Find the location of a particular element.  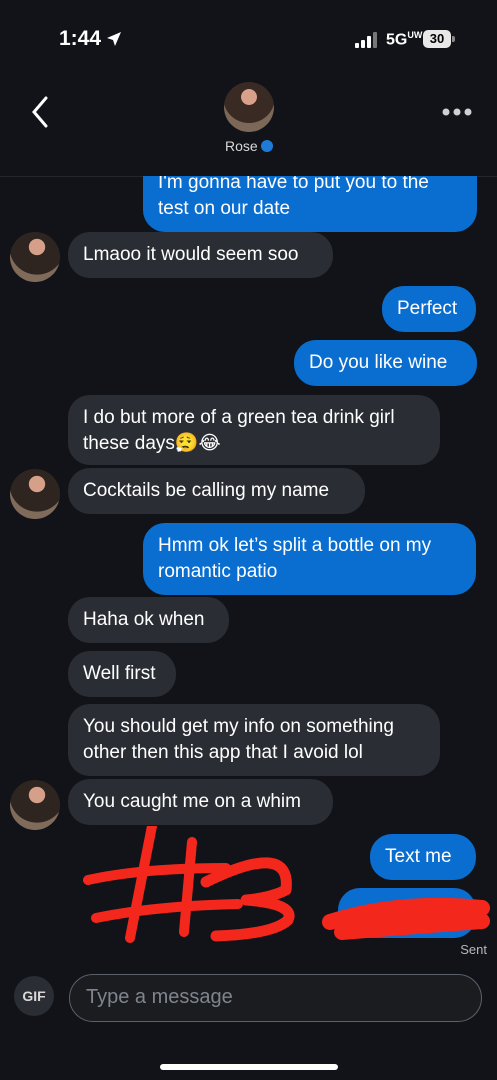

navigation-arrow-icon is located at coordinates (114, 39).